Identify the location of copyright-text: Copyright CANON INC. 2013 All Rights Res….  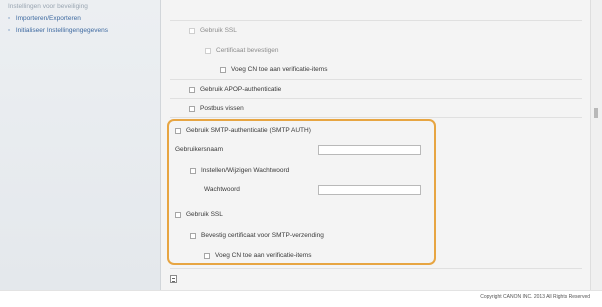
(535, 297).